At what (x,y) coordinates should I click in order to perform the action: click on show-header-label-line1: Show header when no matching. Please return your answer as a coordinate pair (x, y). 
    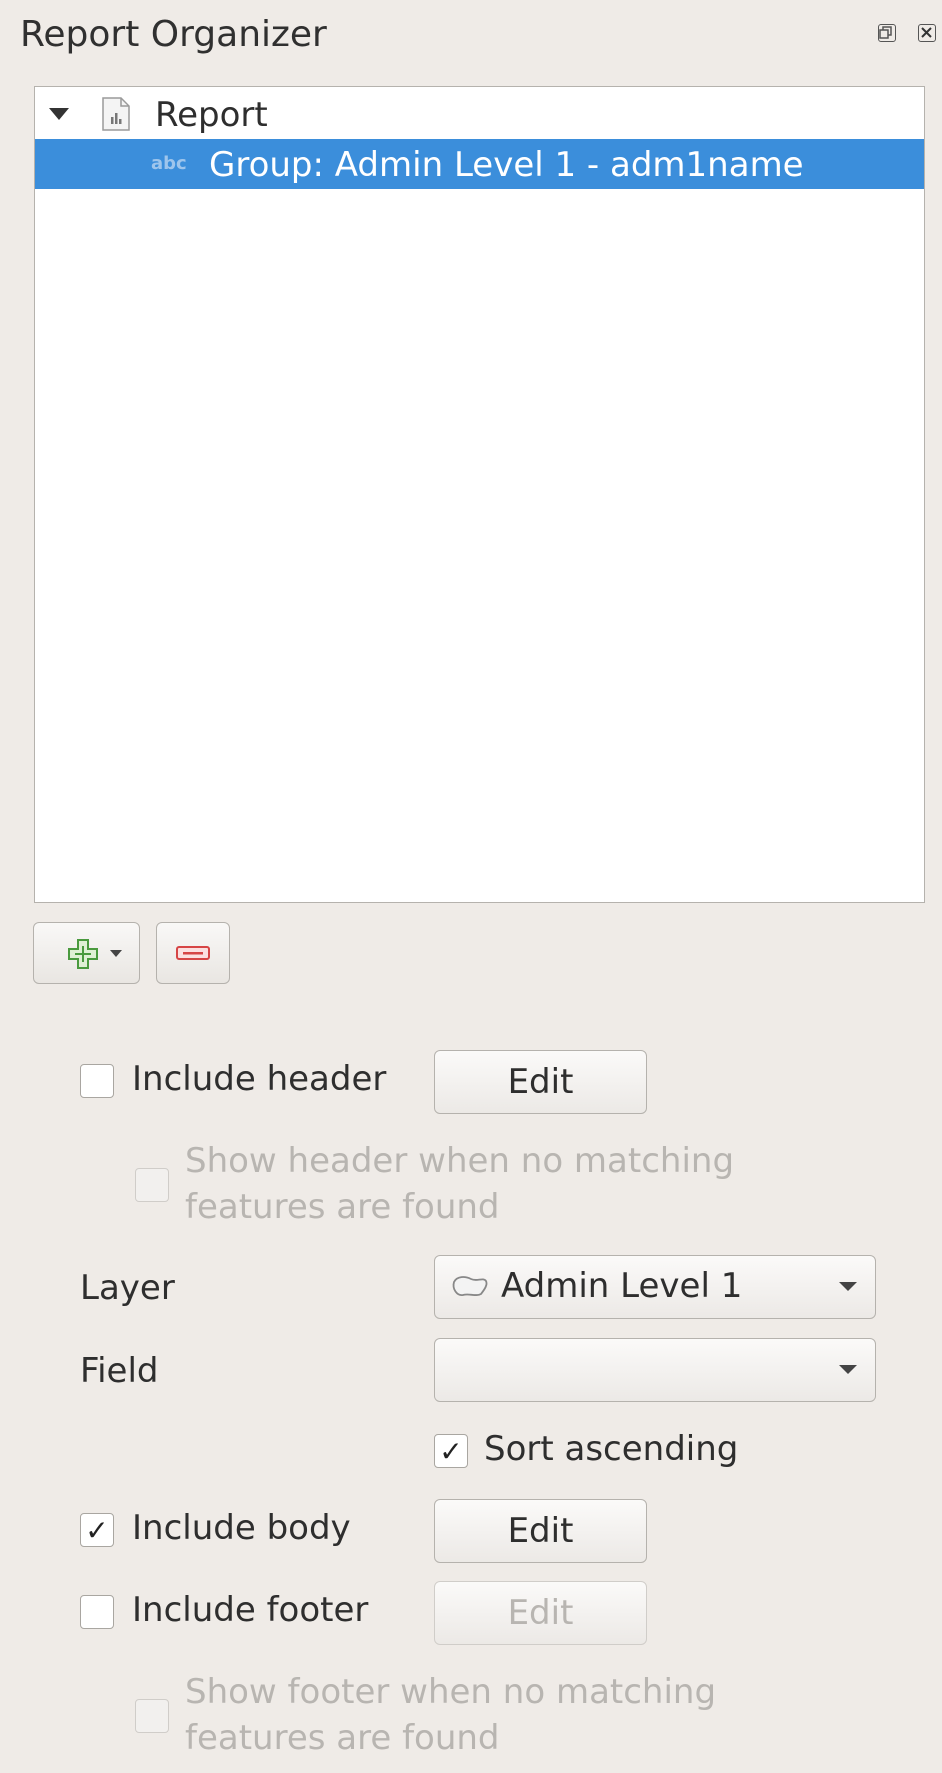
    Looking at the image, I should click on (460, 1161).